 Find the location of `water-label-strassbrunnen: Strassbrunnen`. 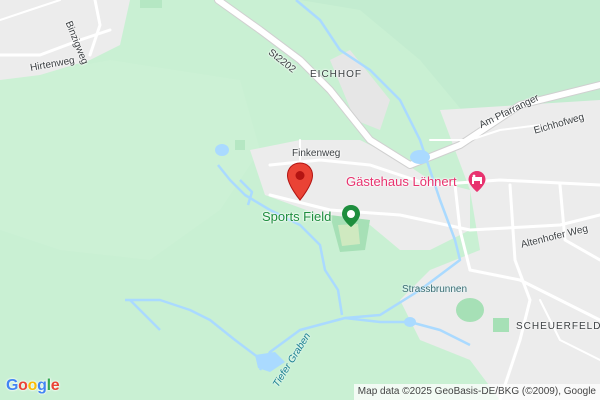

water-label-strassbrunnen: Strassbrunnen is located at coordinates (435, 289).